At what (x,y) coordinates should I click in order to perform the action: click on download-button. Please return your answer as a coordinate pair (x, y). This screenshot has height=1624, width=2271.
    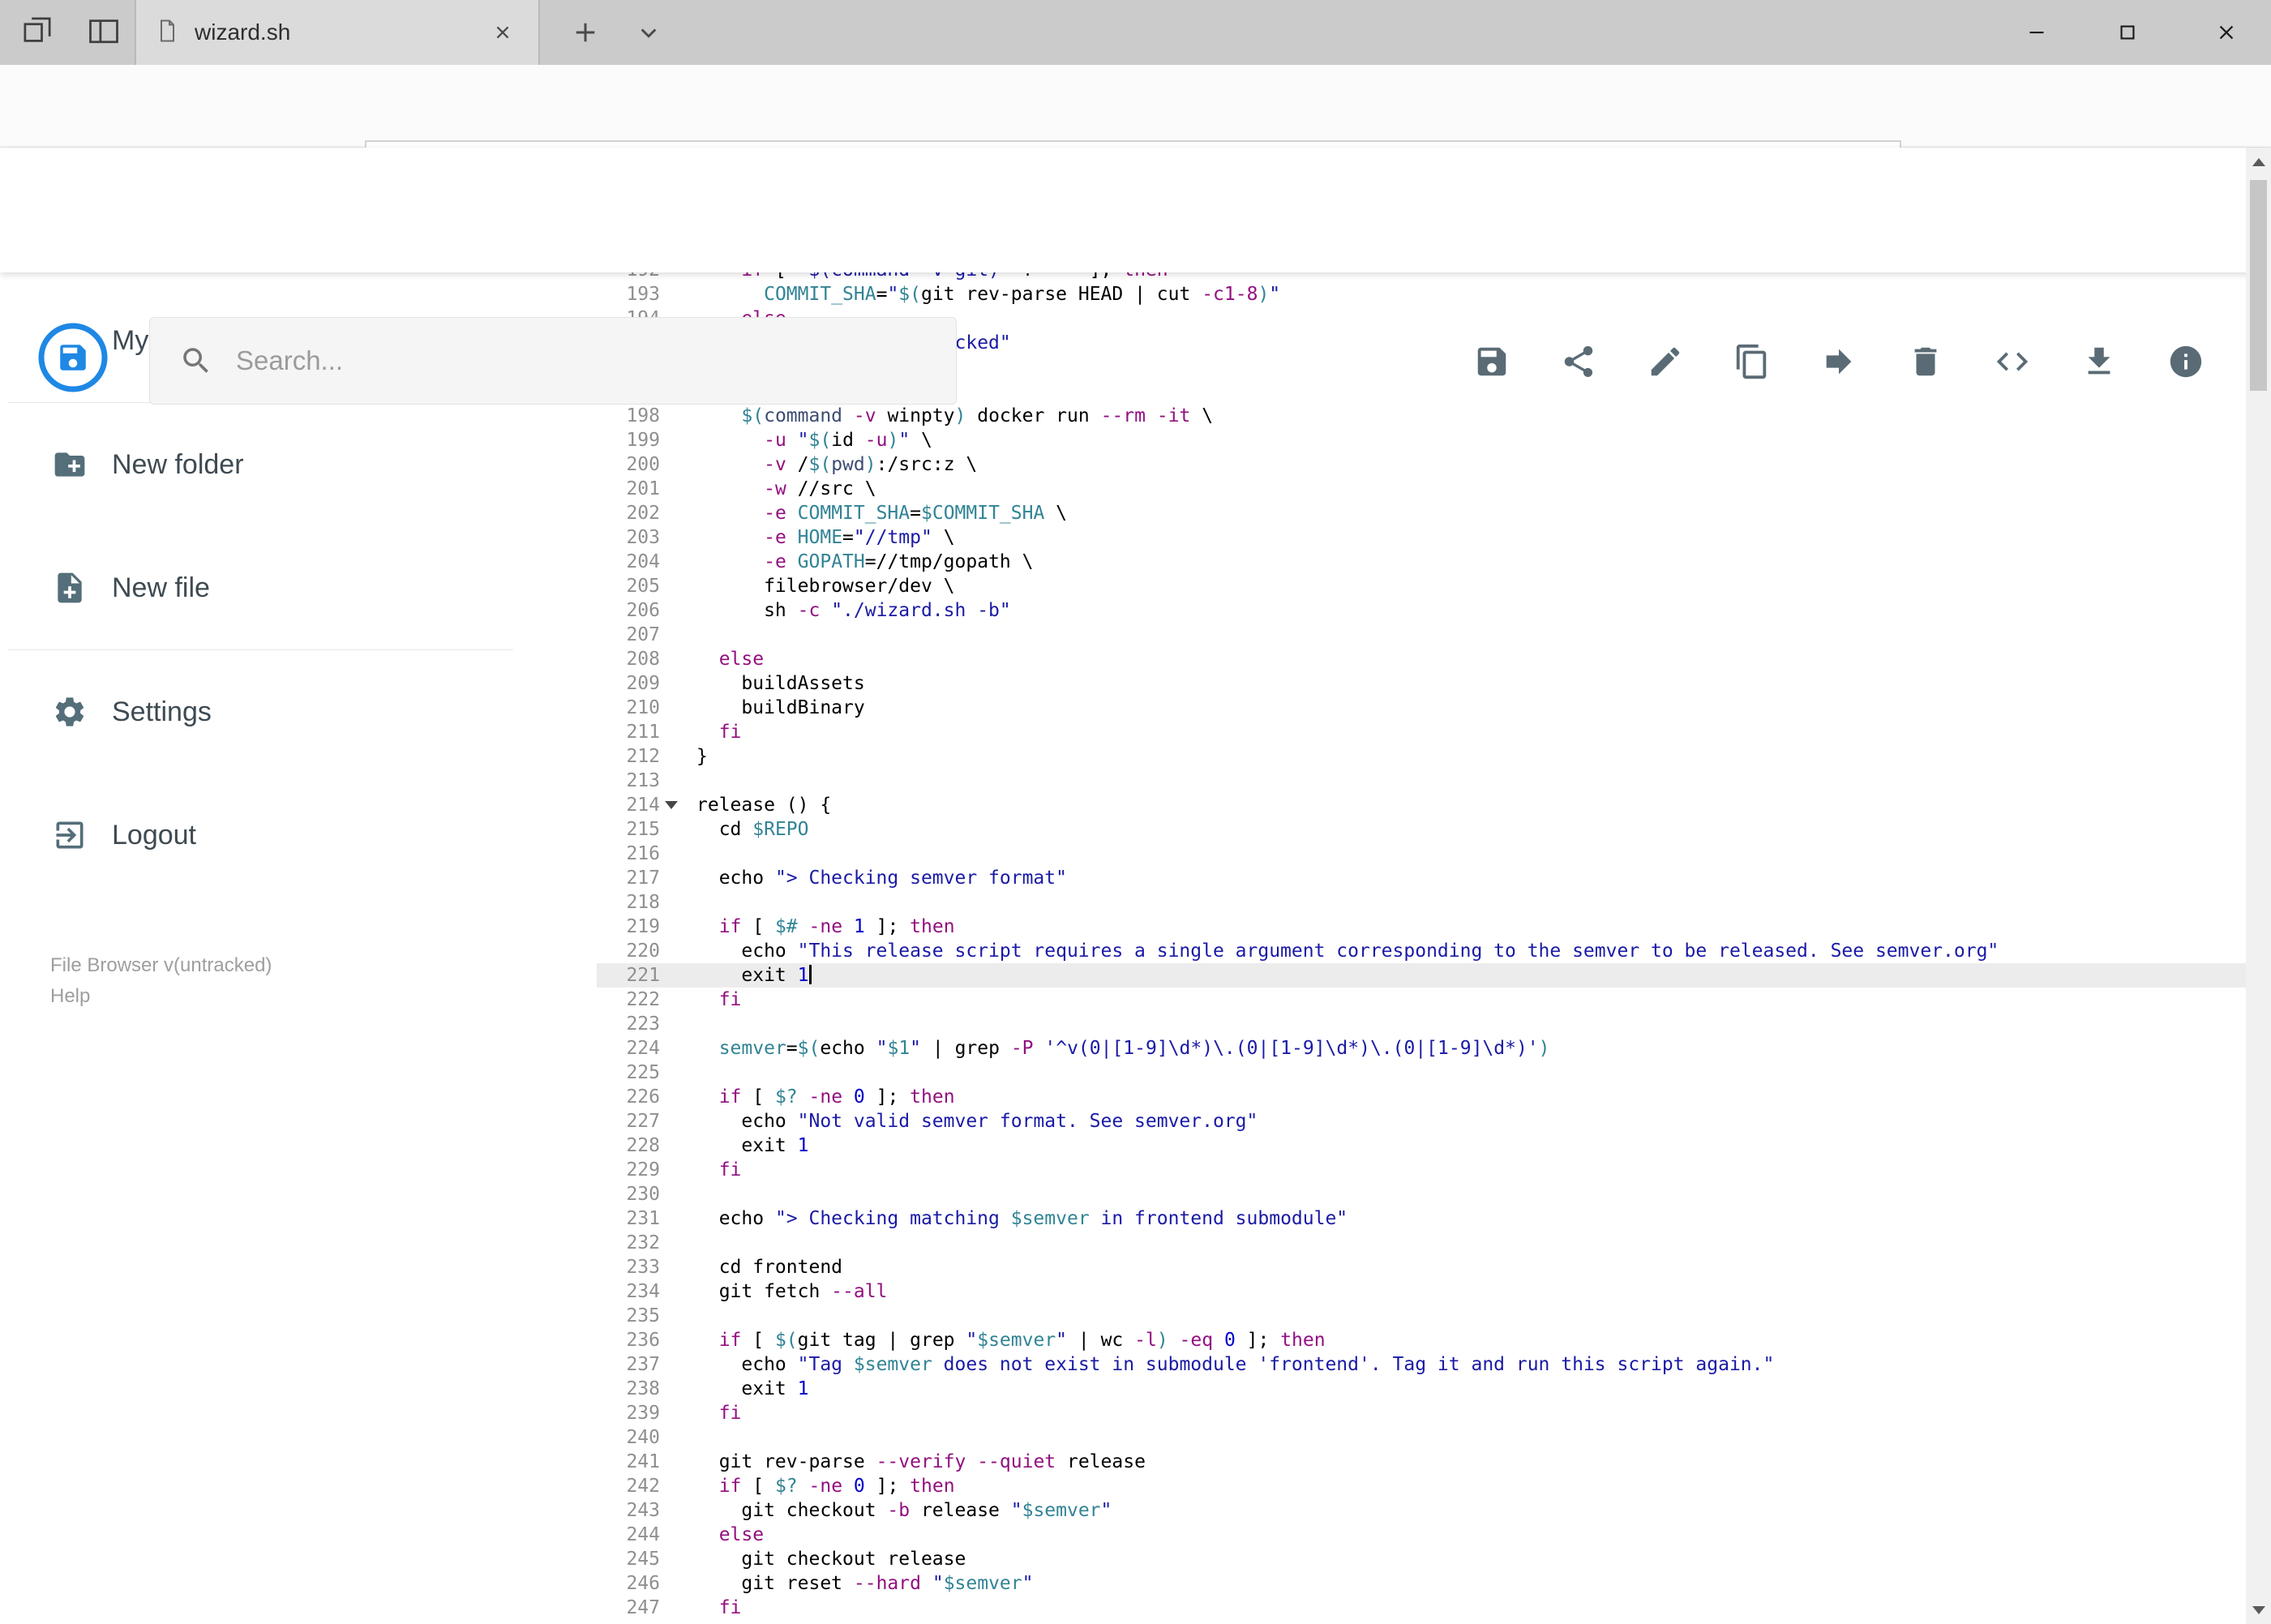
    Looking at the image, I should click on (2099, 362).